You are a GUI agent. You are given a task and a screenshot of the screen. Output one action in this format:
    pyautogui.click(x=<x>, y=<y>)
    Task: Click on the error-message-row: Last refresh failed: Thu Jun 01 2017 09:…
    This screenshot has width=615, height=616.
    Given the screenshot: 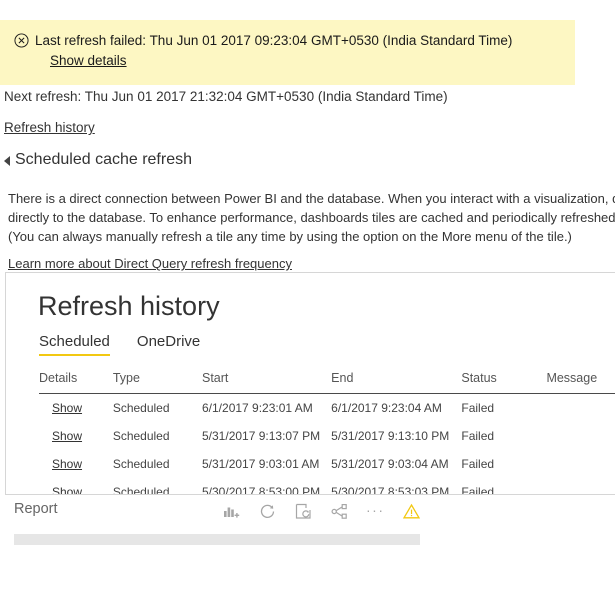 What is the action you would take?
    pyautogui.click(x=294, y=40)
    